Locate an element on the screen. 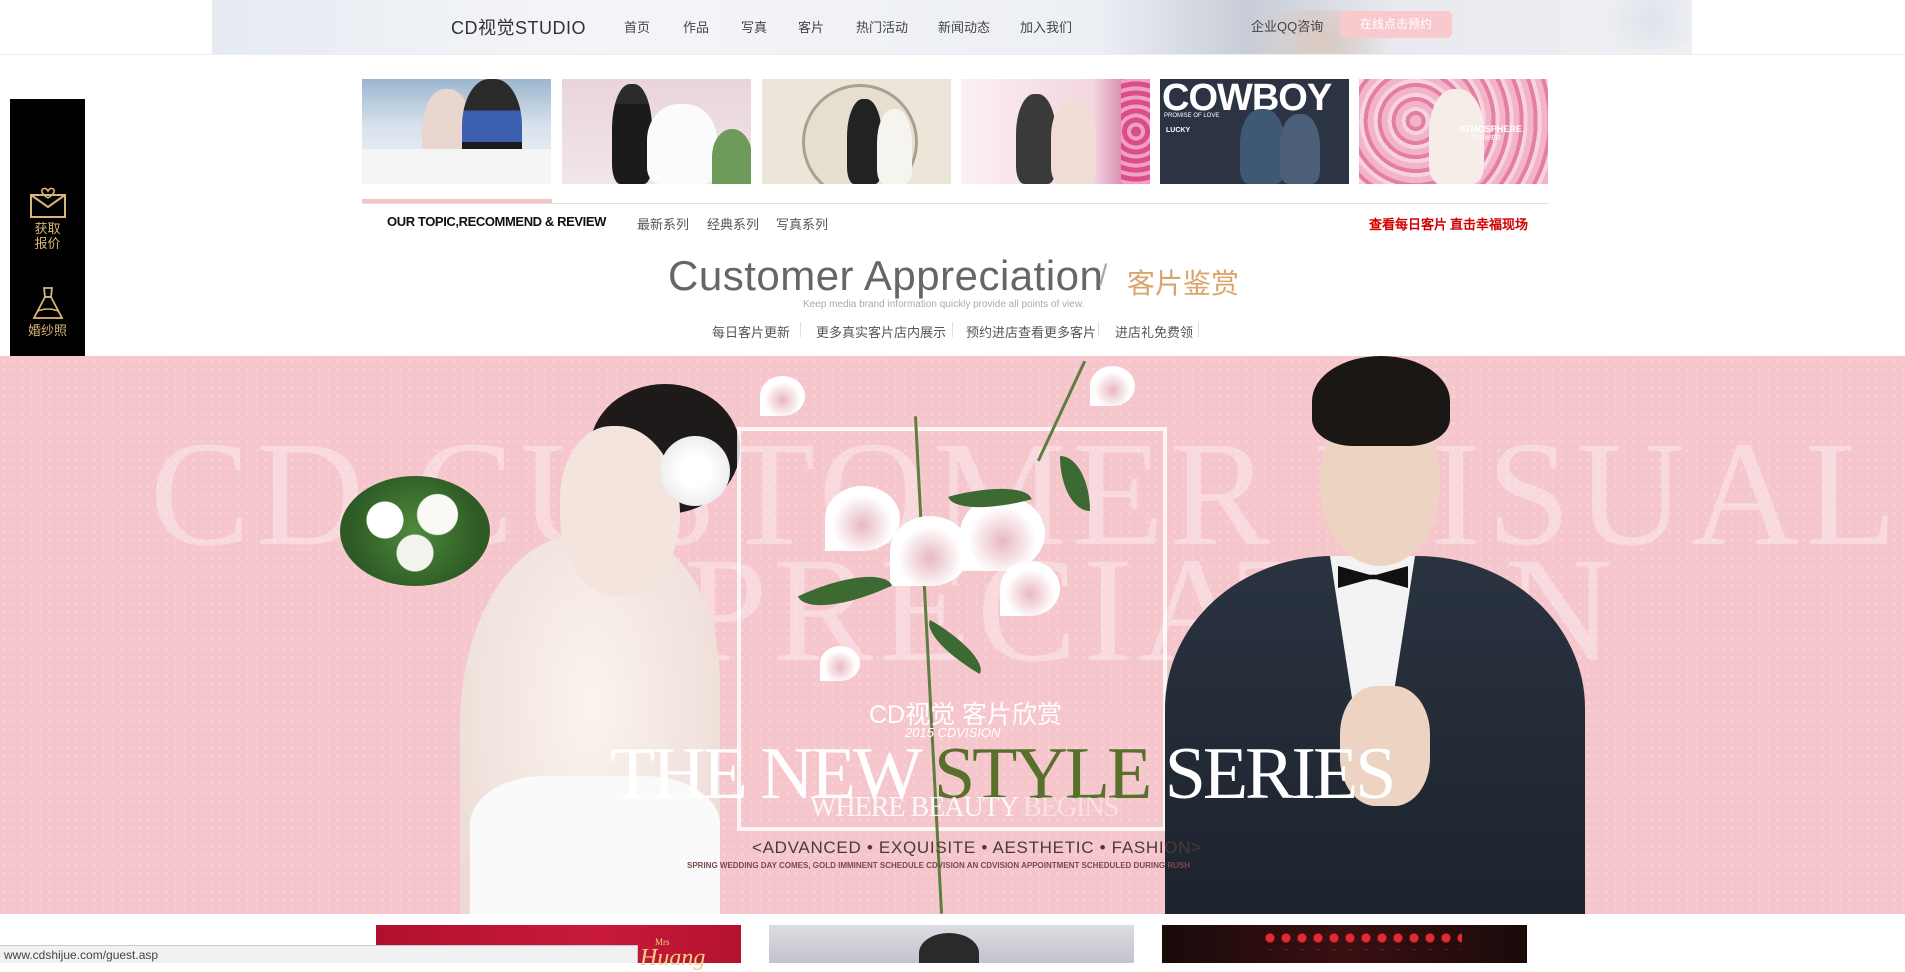 Image resolution: width=1905 pixels, height=972 pixels. card-caption-name: Huang is located at coordinates (673, 958).